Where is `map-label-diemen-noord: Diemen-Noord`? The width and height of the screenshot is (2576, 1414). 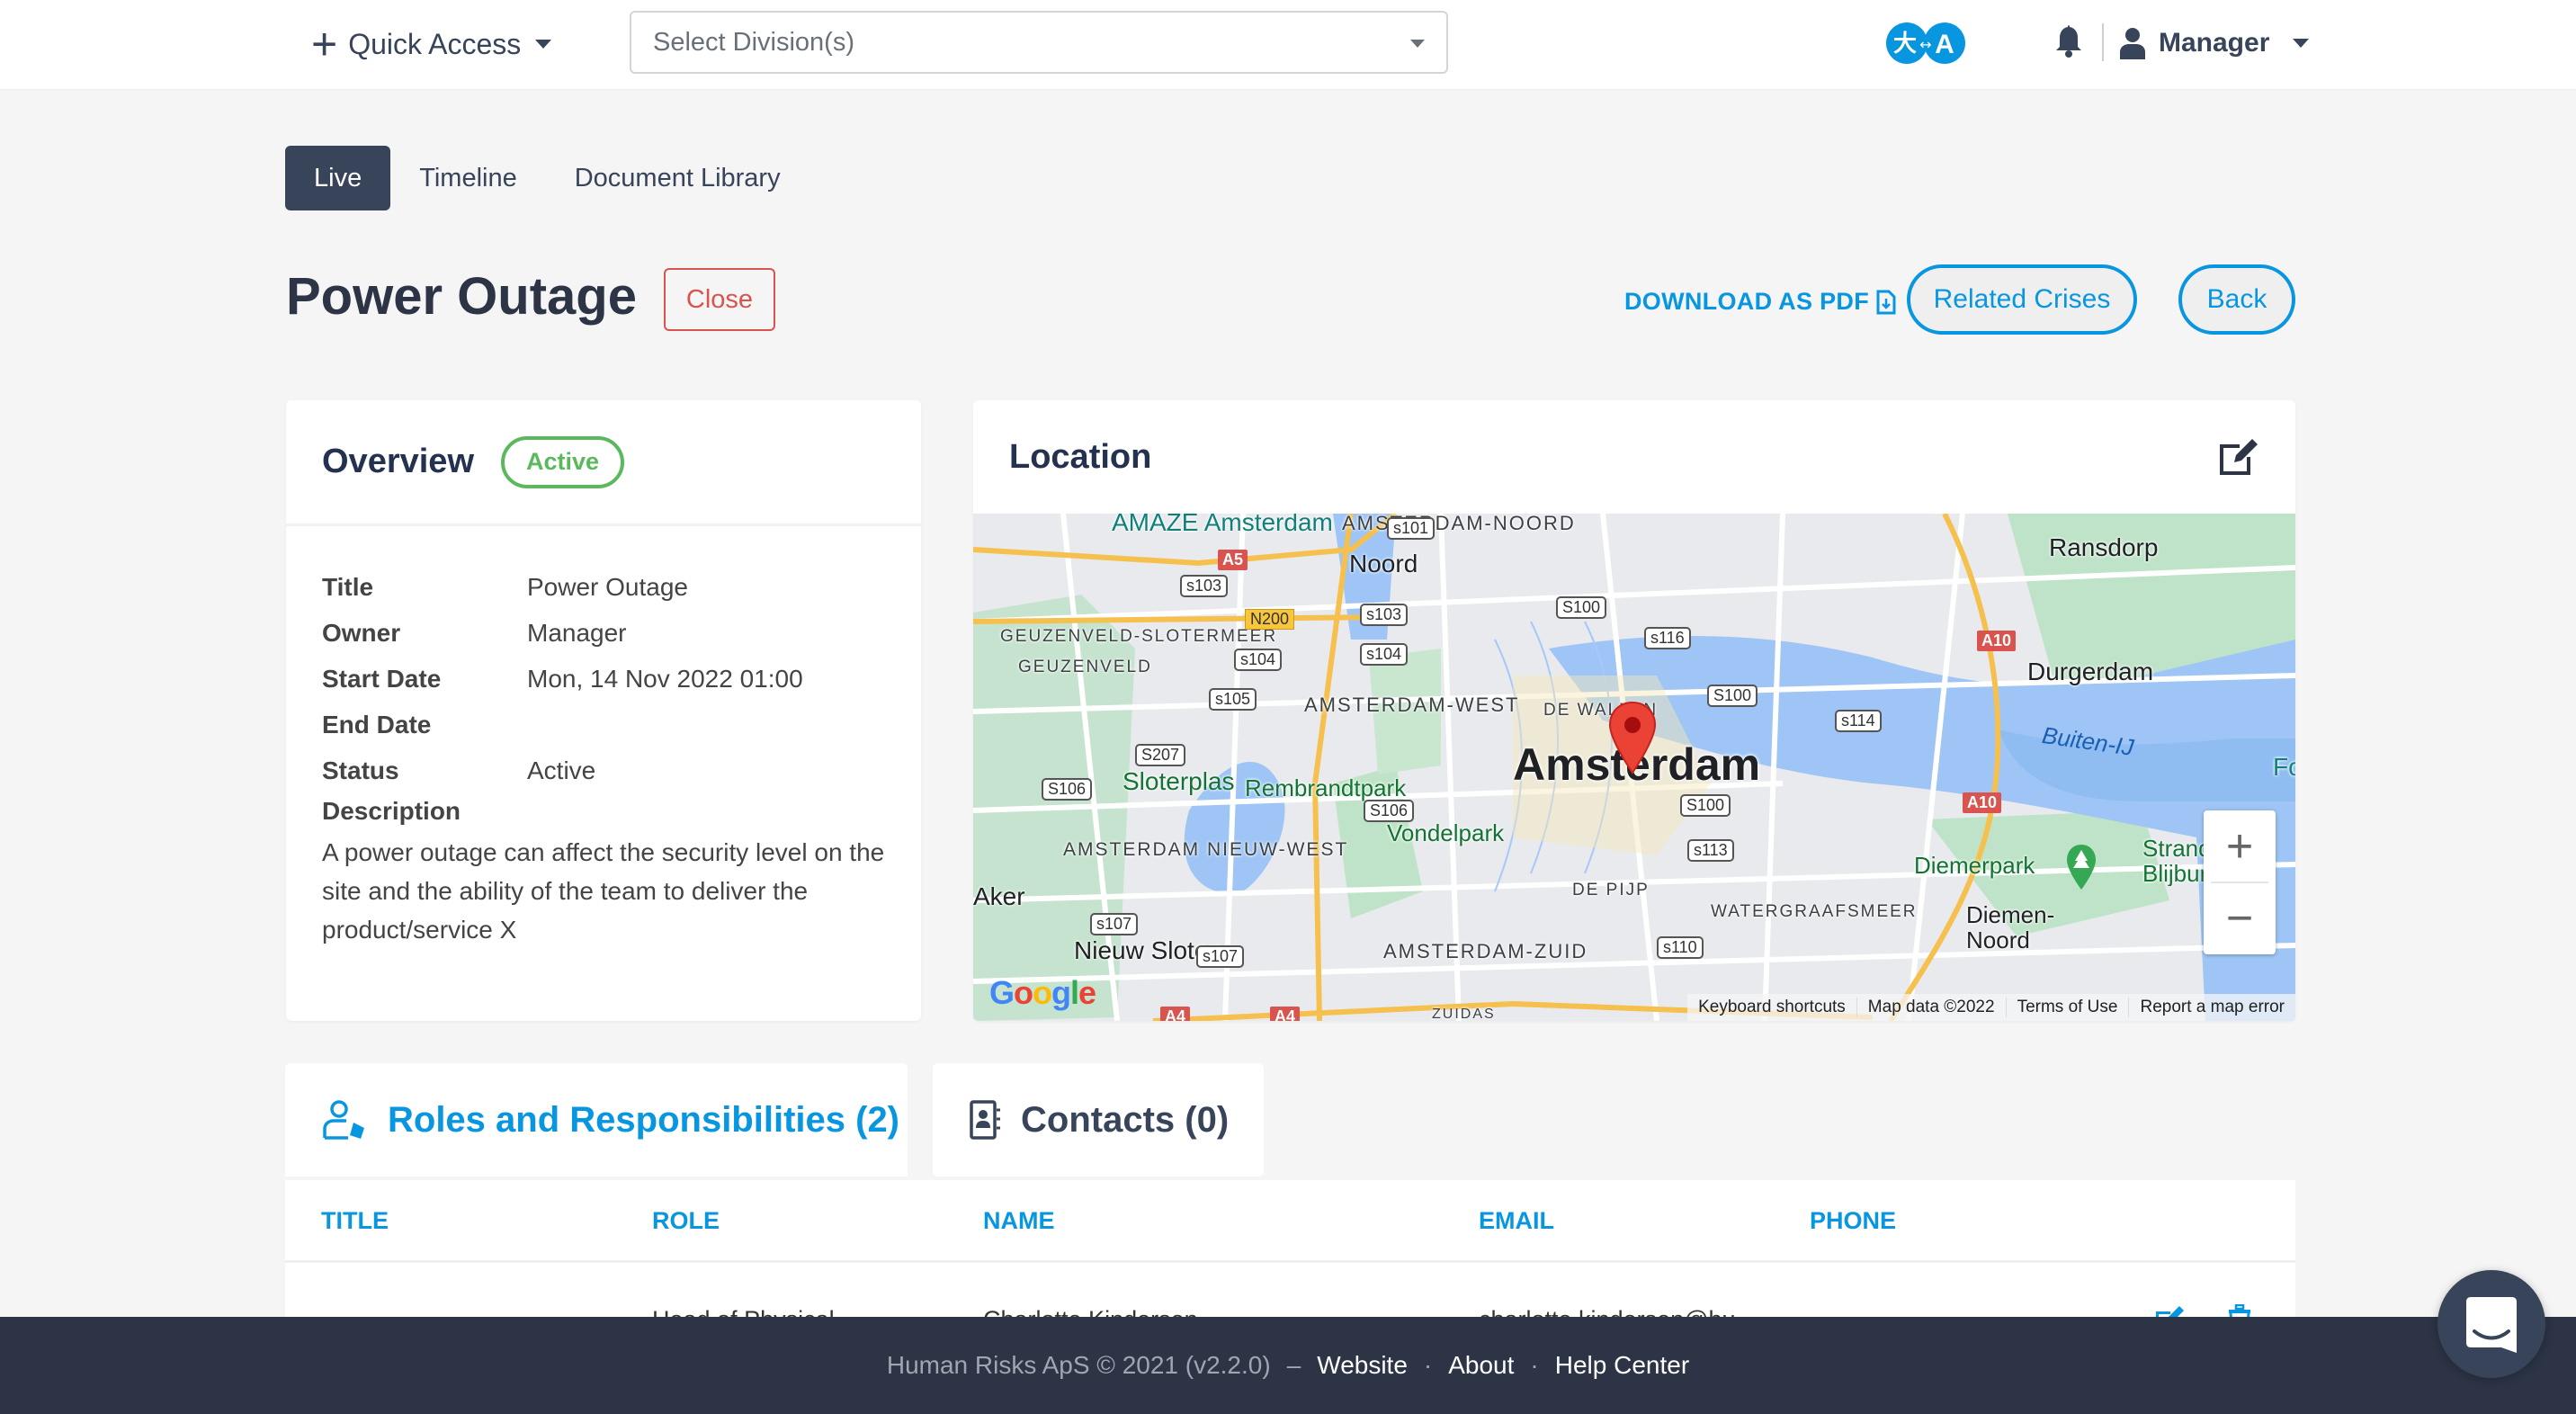 map-label-diemen-noord: Diemen-Noord is located at coordinates (2010, 927).